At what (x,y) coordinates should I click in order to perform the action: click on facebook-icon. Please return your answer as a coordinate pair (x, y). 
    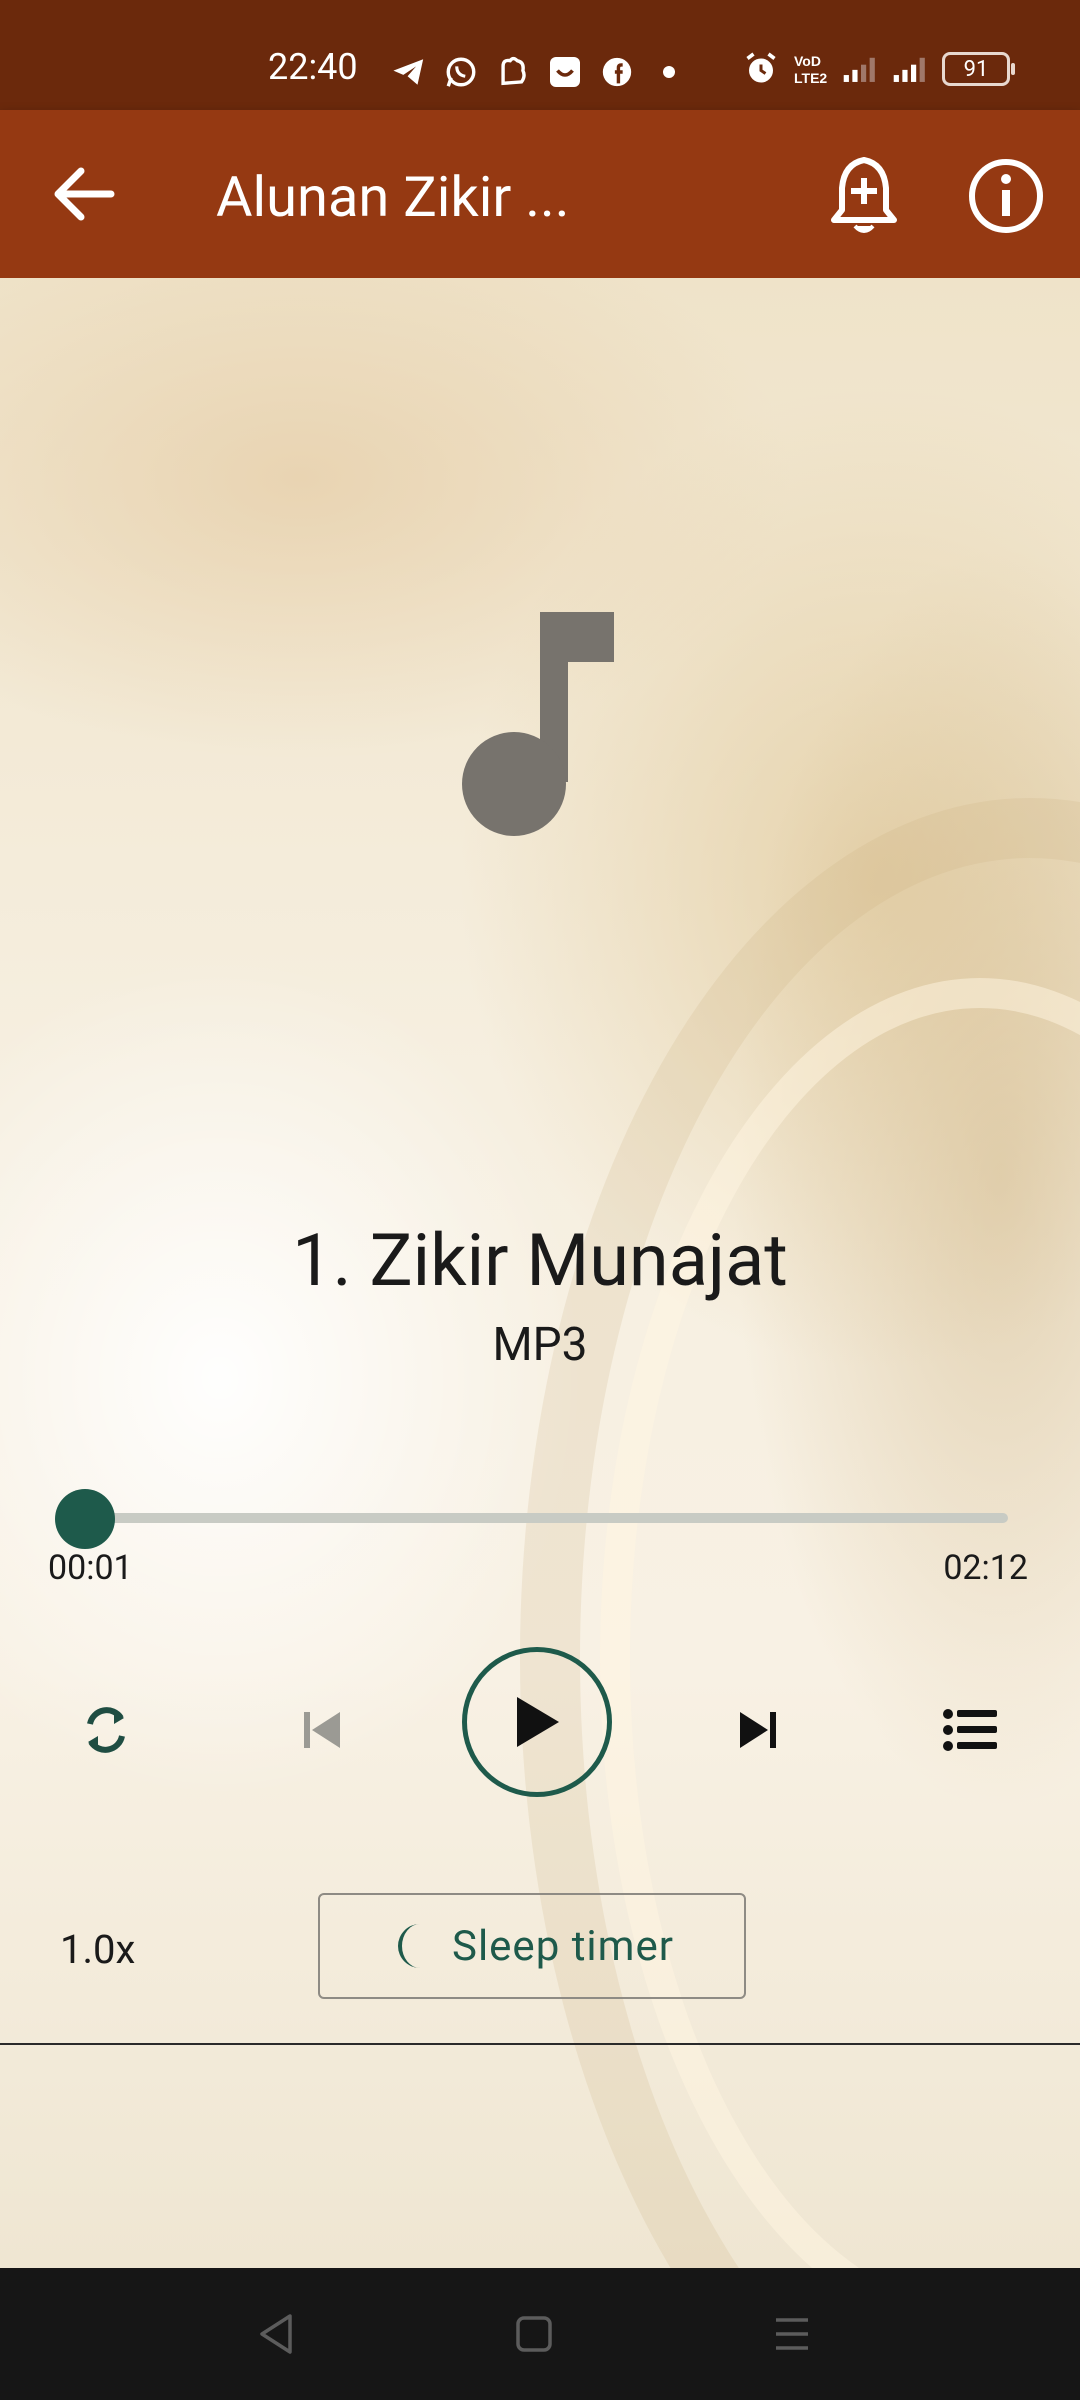
    Looking at the image, I should click on (617, 72).